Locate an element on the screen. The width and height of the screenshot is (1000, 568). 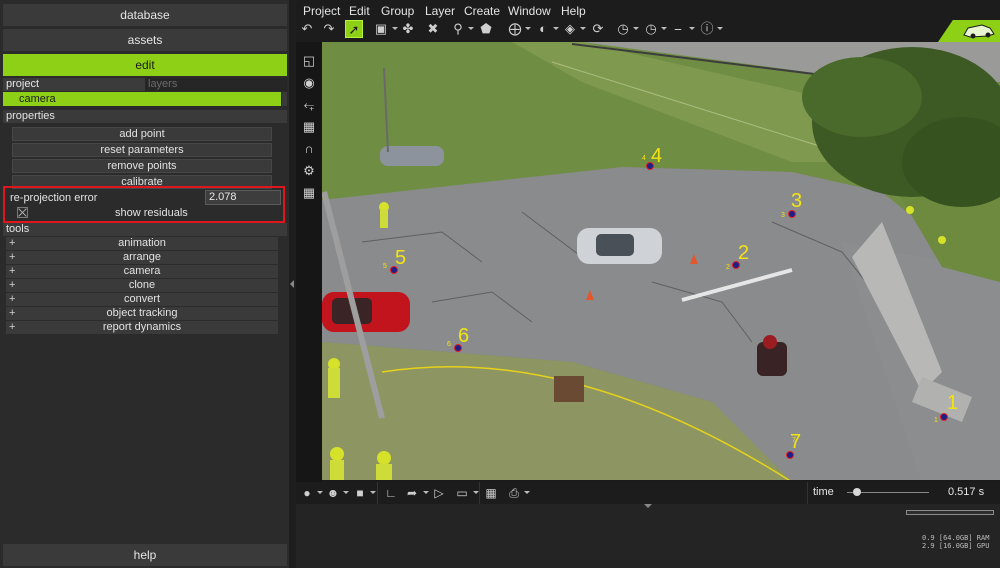
tree-scrollbar is located at coordinates (284, 99).